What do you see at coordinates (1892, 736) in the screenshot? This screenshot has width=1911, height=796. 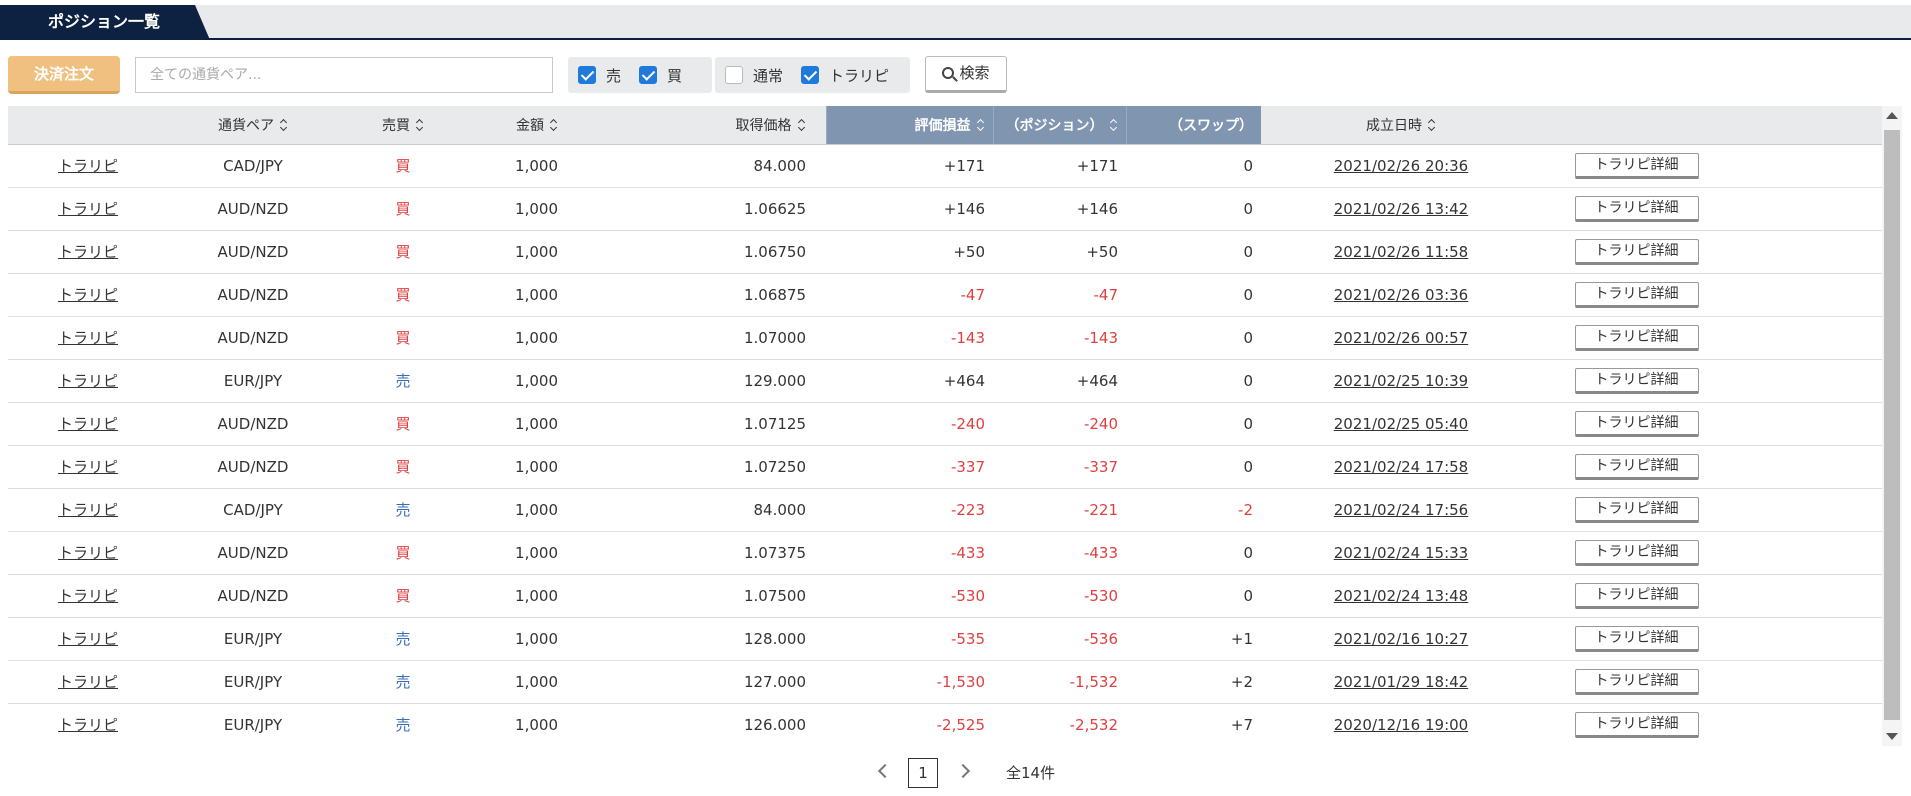 I see `scroll-down-icon` at bounding box center [1892, 736].